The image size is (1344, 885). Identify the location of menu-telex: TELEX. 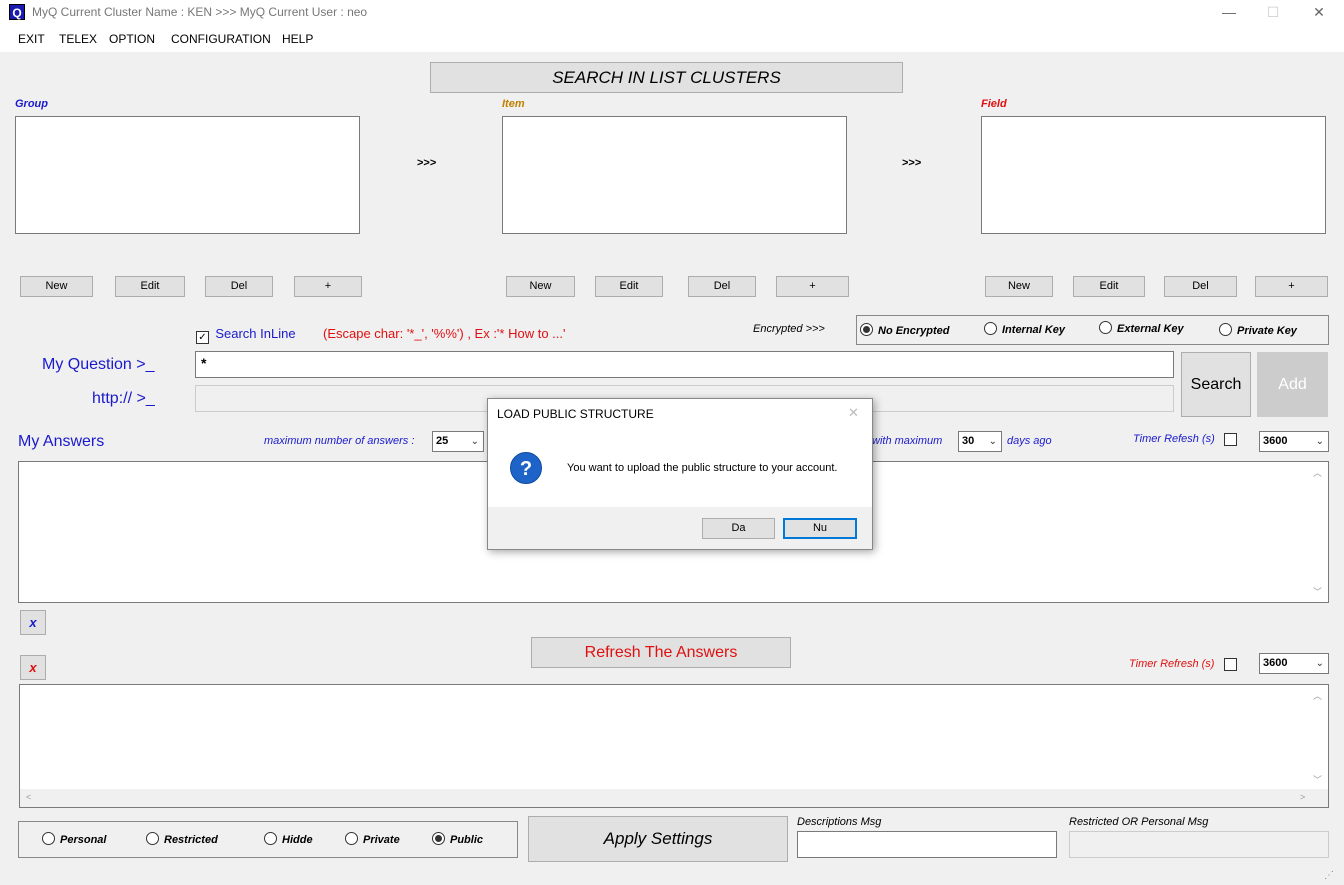
(78, 39).